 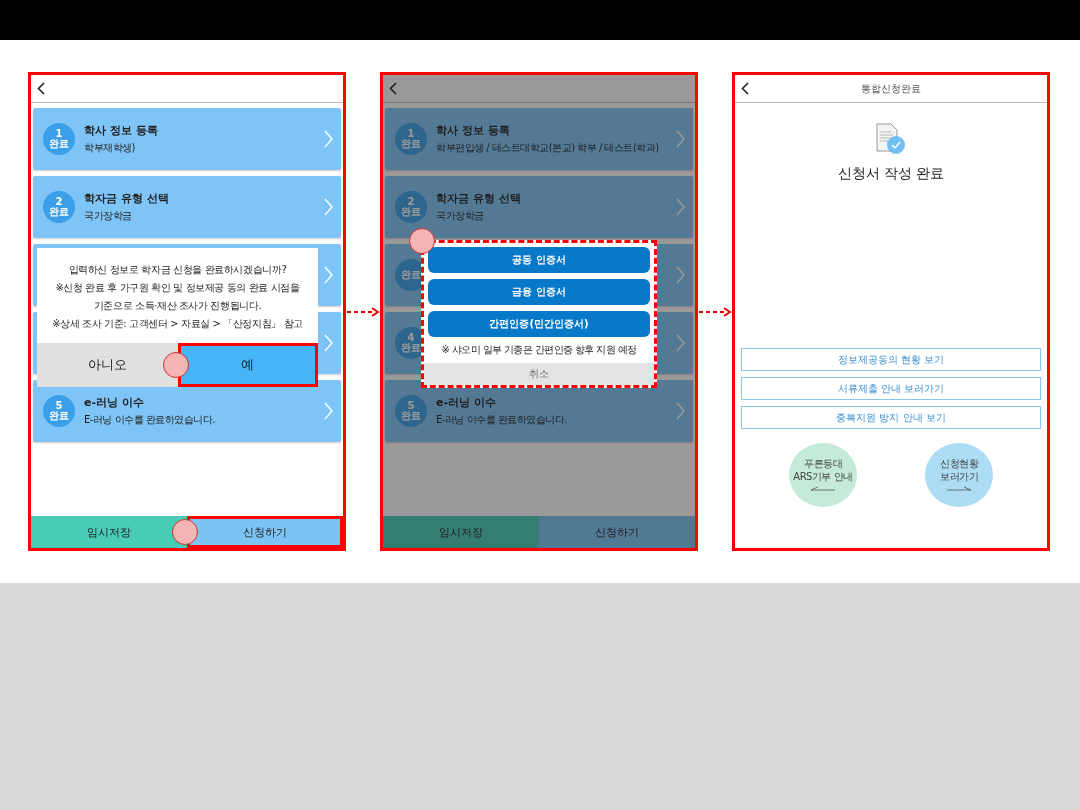 I want to click on certificate-option-button: 금융 인증서, so click(x=539, y=292).